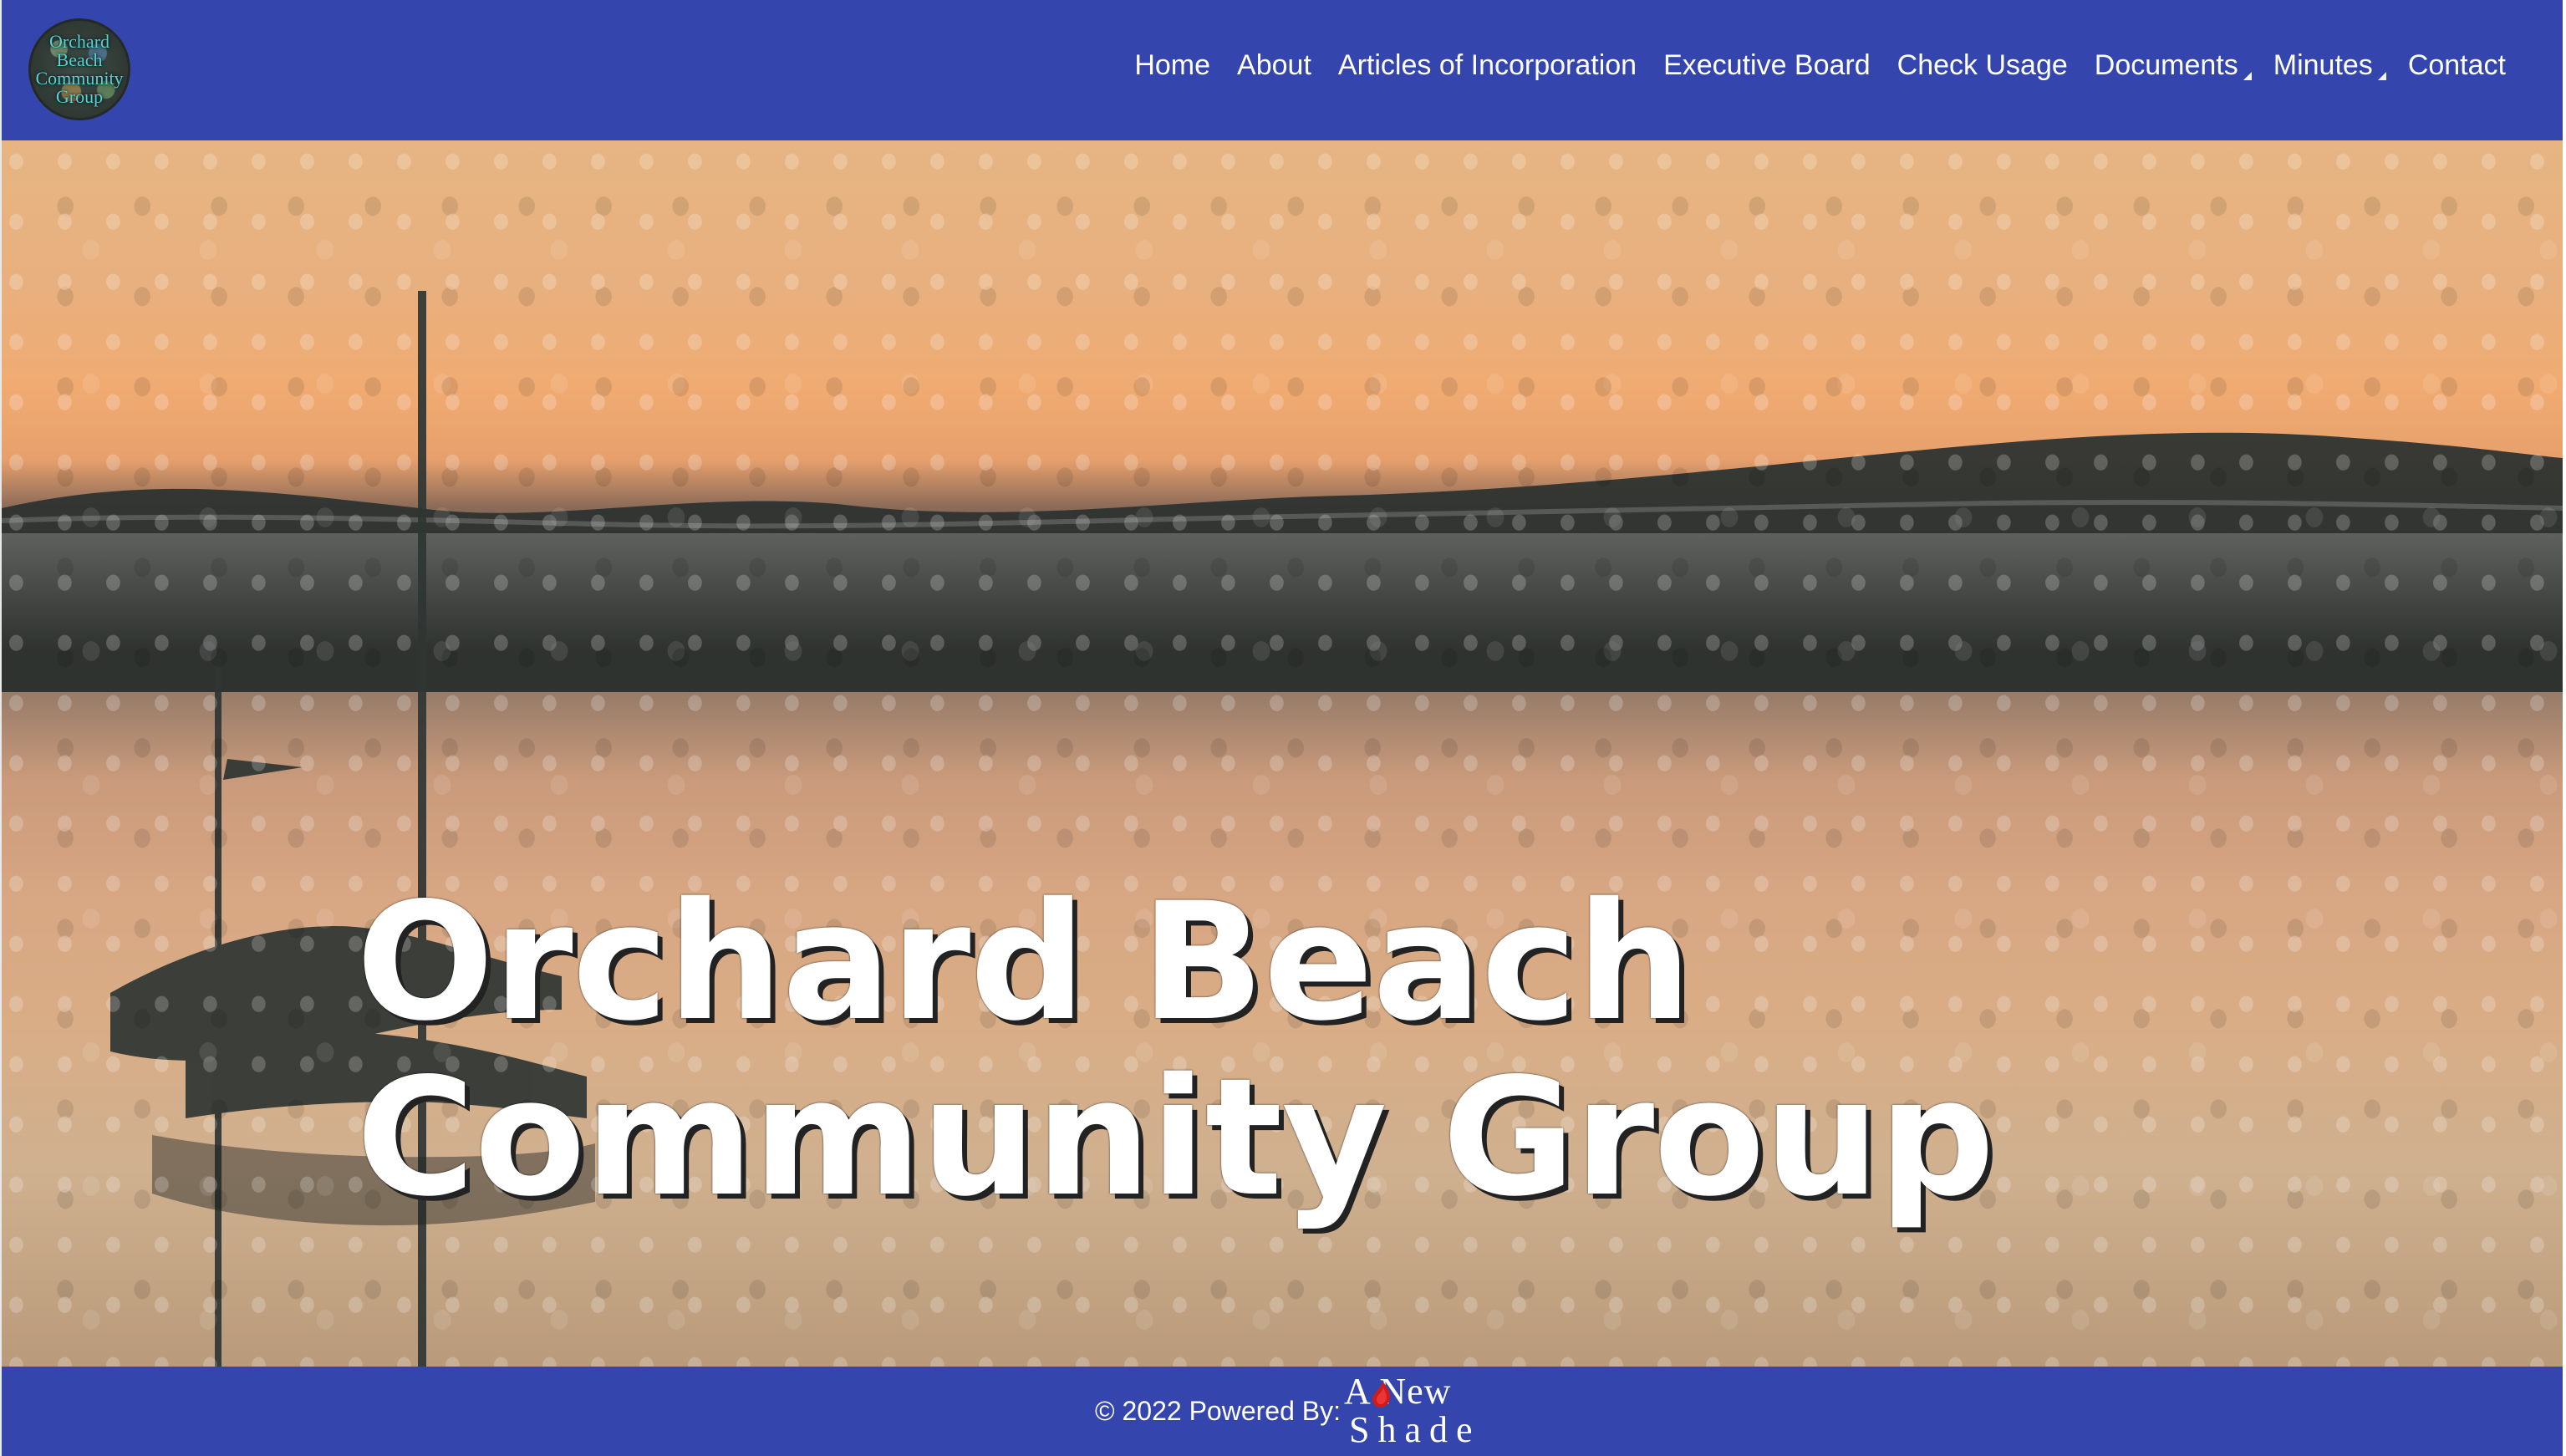 The width and height of the screenshot is (2566, 1456). I want to click on footer-brand-bottom: Shade, so click(1414, 1429).